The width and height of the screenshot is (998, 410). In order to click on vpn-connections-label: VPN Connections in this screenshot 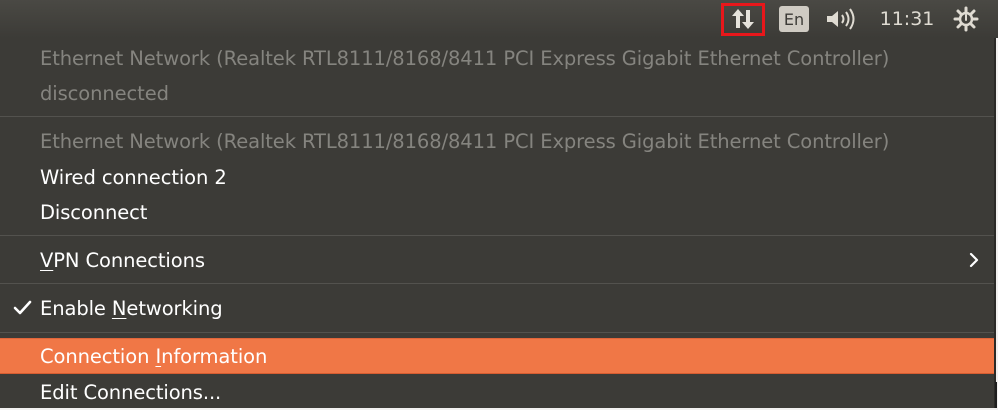, I will do `click(122, 260)`.